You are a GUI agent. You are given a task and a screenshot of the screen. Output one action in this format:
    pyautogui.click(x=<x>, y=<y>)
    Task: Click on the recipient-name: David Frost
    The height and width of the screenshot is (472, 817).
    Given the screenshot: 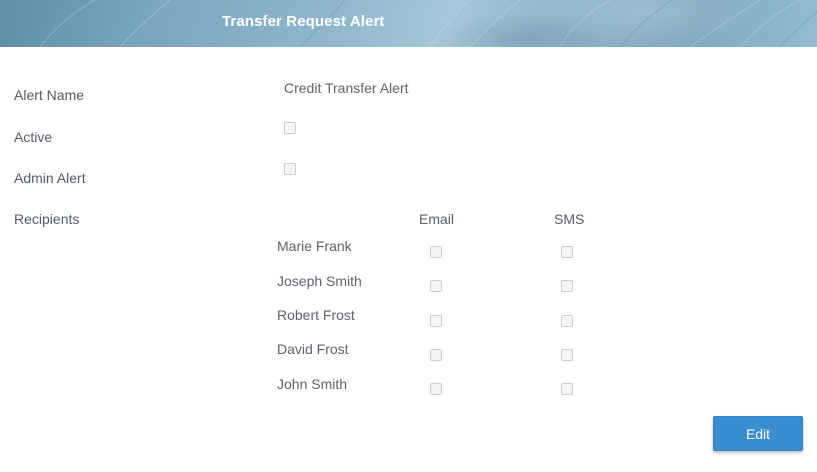 What is the action you would take?
    pyautogui.click(x=313, y=349)
    